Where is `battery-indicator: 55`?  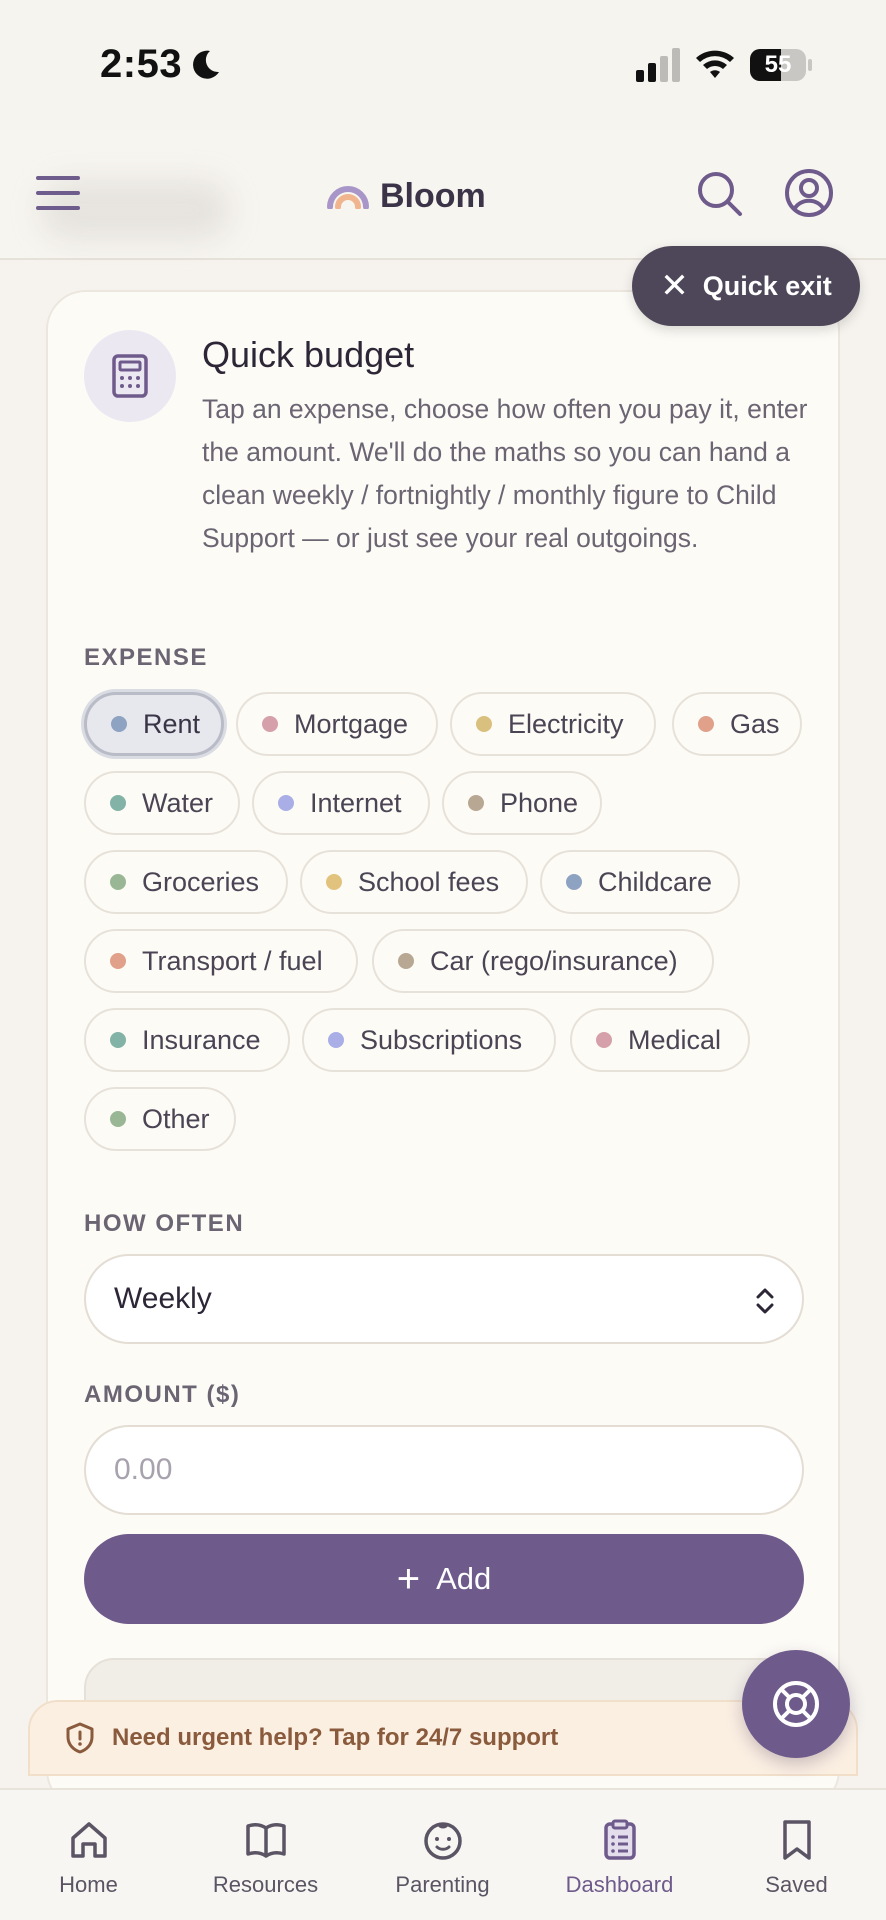
battery-indicator: 55 is located at coordinates (781, 65).